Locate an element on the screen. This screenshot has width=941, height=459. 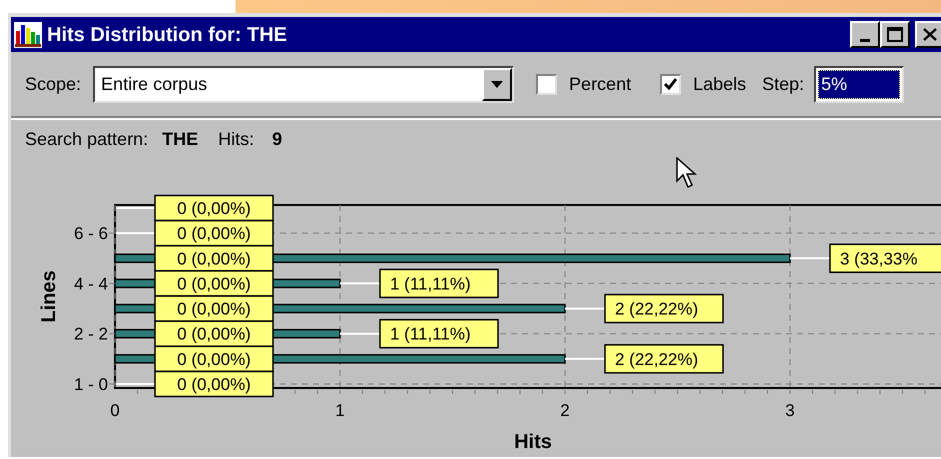
pattern-value: THE is located at coordinates (180, 139).